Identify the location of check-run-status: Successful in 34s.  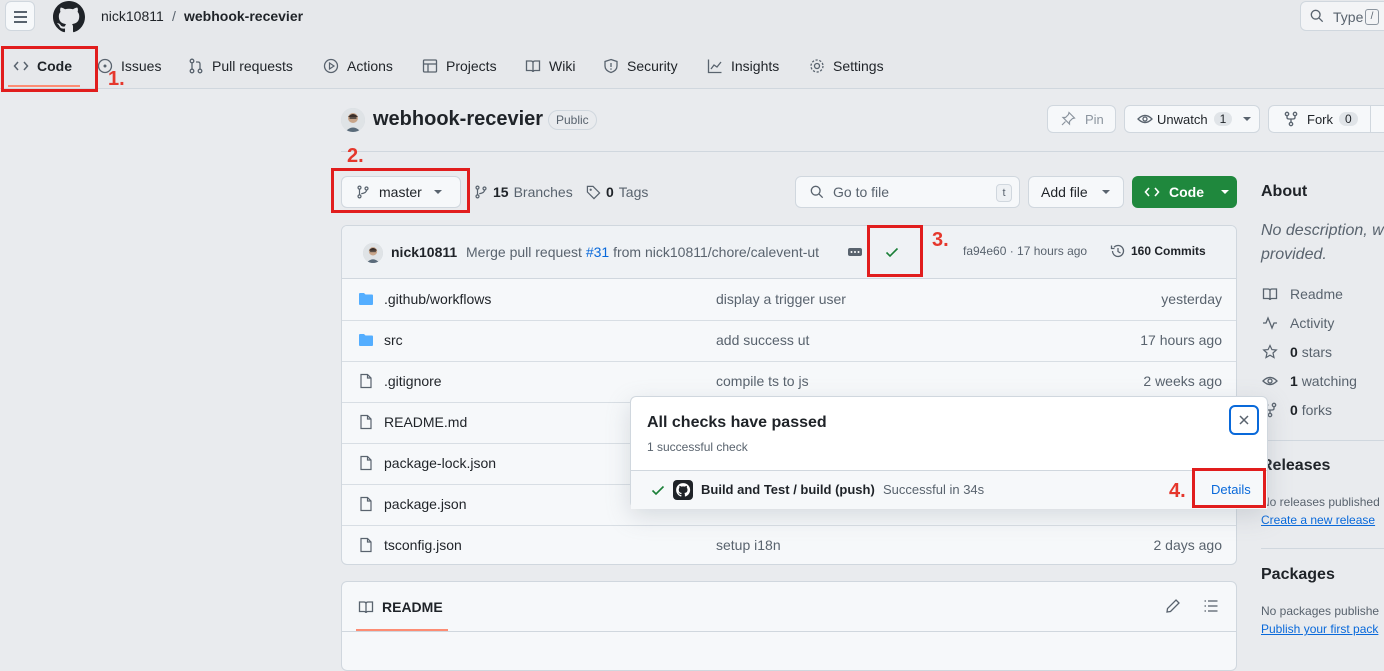
(934, 489).